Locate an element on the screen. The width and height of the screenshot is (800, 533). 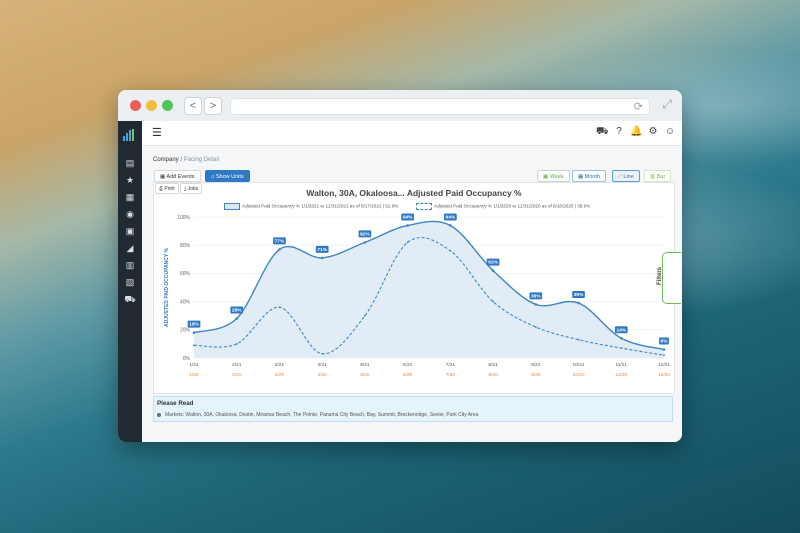
month-button: ▦ Month is located at coordinates (589, 176).